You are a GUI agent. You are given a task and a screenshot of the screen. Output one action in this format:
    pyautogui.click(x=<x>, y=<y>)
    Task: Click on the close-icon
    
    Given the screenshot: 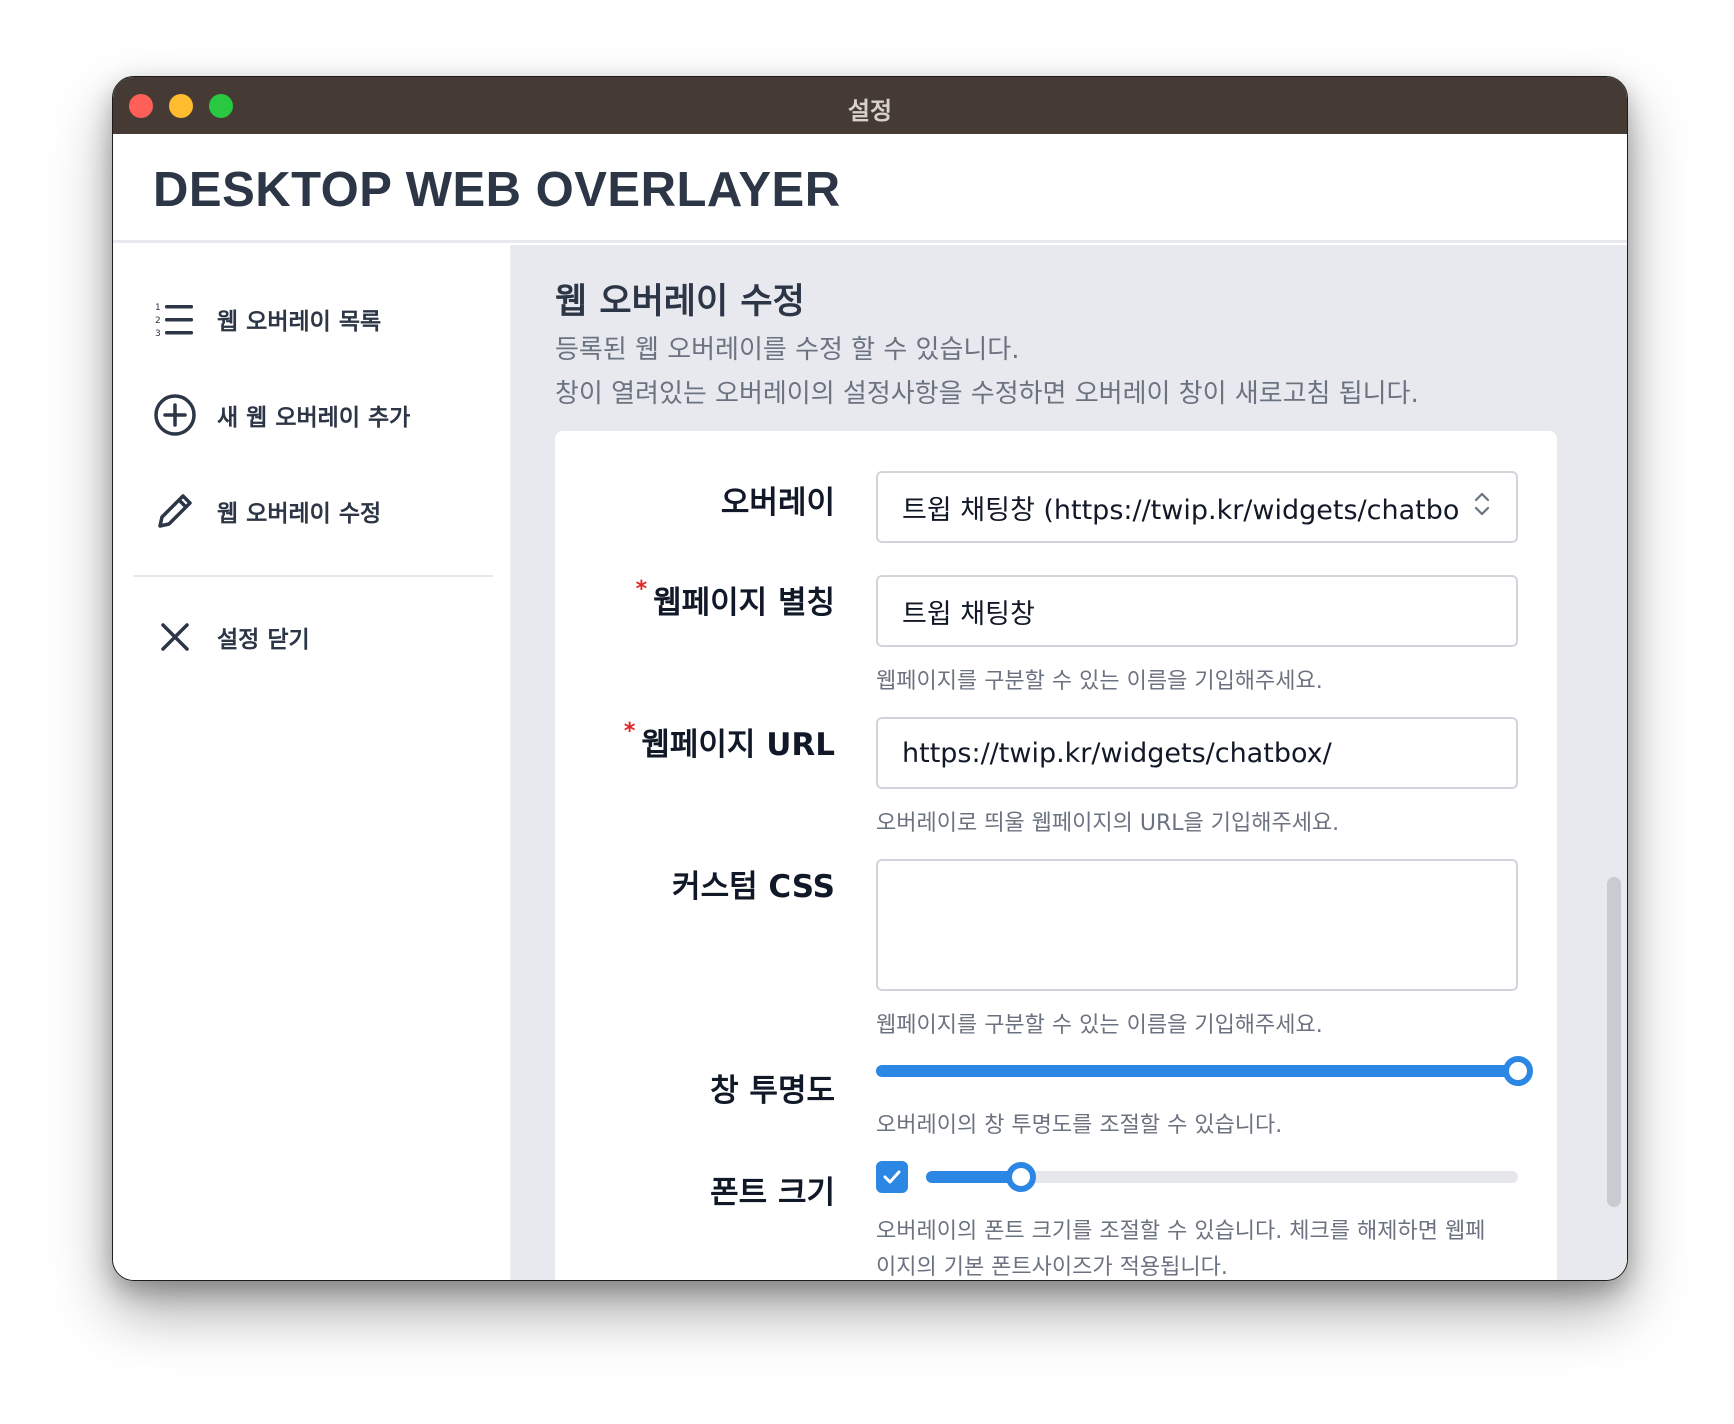 What is the action you would take?
    pyautogui.click(x=175, y=637)
    